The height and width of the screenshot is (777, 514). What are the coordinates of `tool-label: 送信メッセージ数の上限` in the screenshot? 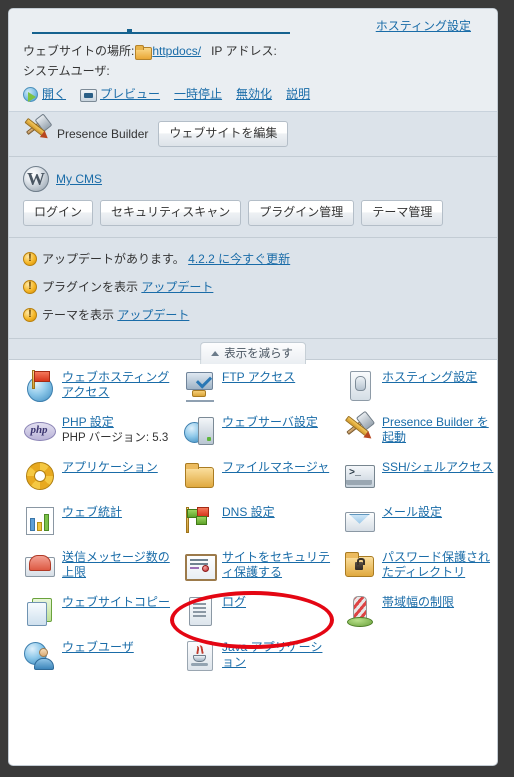 It's located at (116, 564).